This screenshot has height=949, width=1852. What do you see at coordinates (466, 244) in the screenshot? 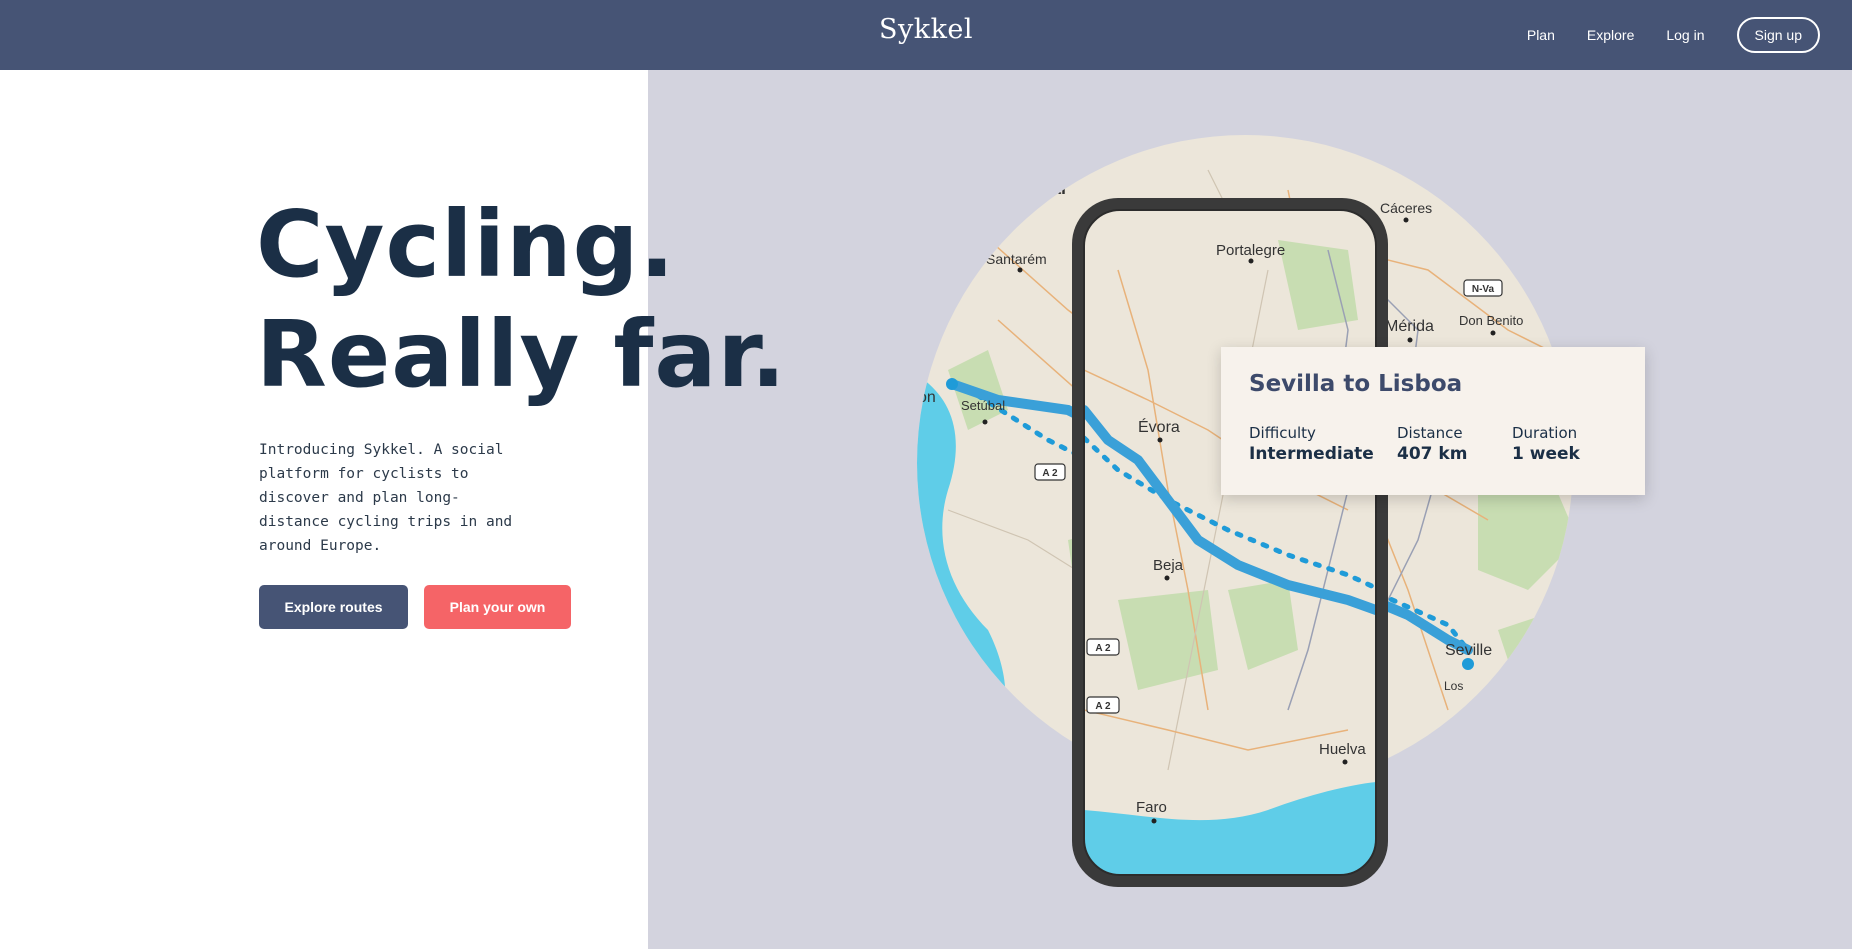
I see `headline-line-1: Cycling.` at bounding box center [466, 244].